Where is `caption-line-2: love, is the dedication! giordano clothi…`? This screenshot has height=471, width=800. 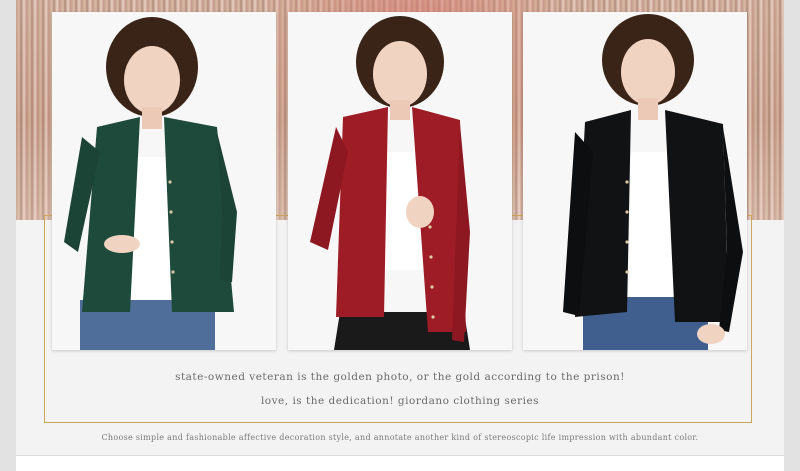 caption-line-2: love, is the dedication! giordano clothi… is located at coordinates (400, 401).